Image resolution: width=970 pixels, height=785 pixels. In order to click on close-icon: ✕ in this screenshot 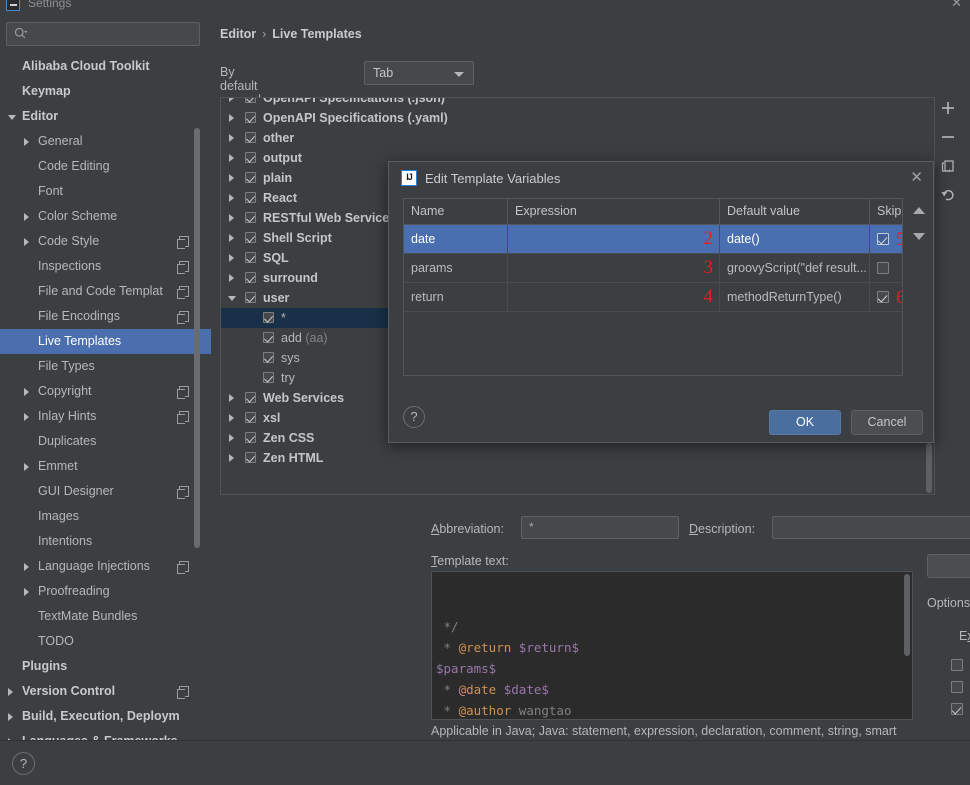, I will do `click(956, 5)`.